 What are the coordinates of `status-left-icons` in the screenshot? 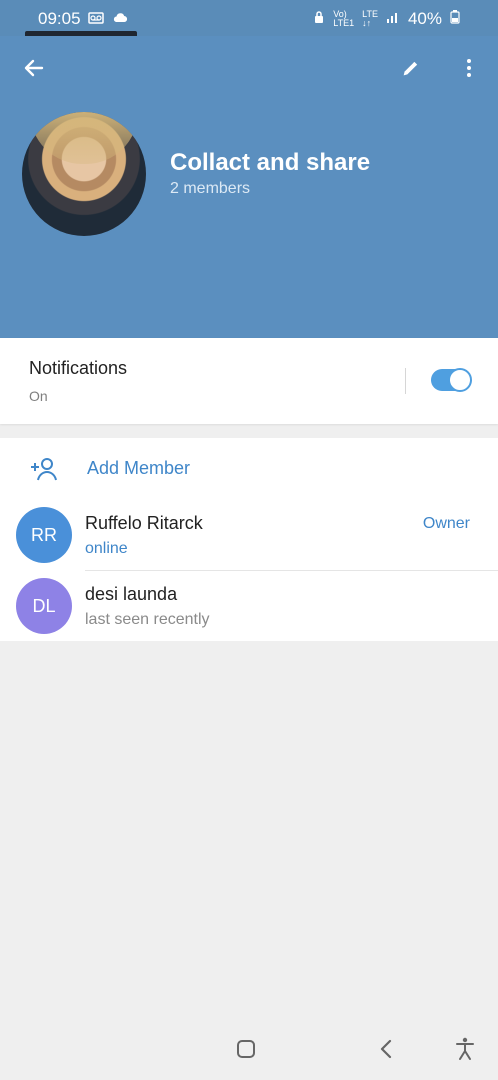 It's located at (108, 19).